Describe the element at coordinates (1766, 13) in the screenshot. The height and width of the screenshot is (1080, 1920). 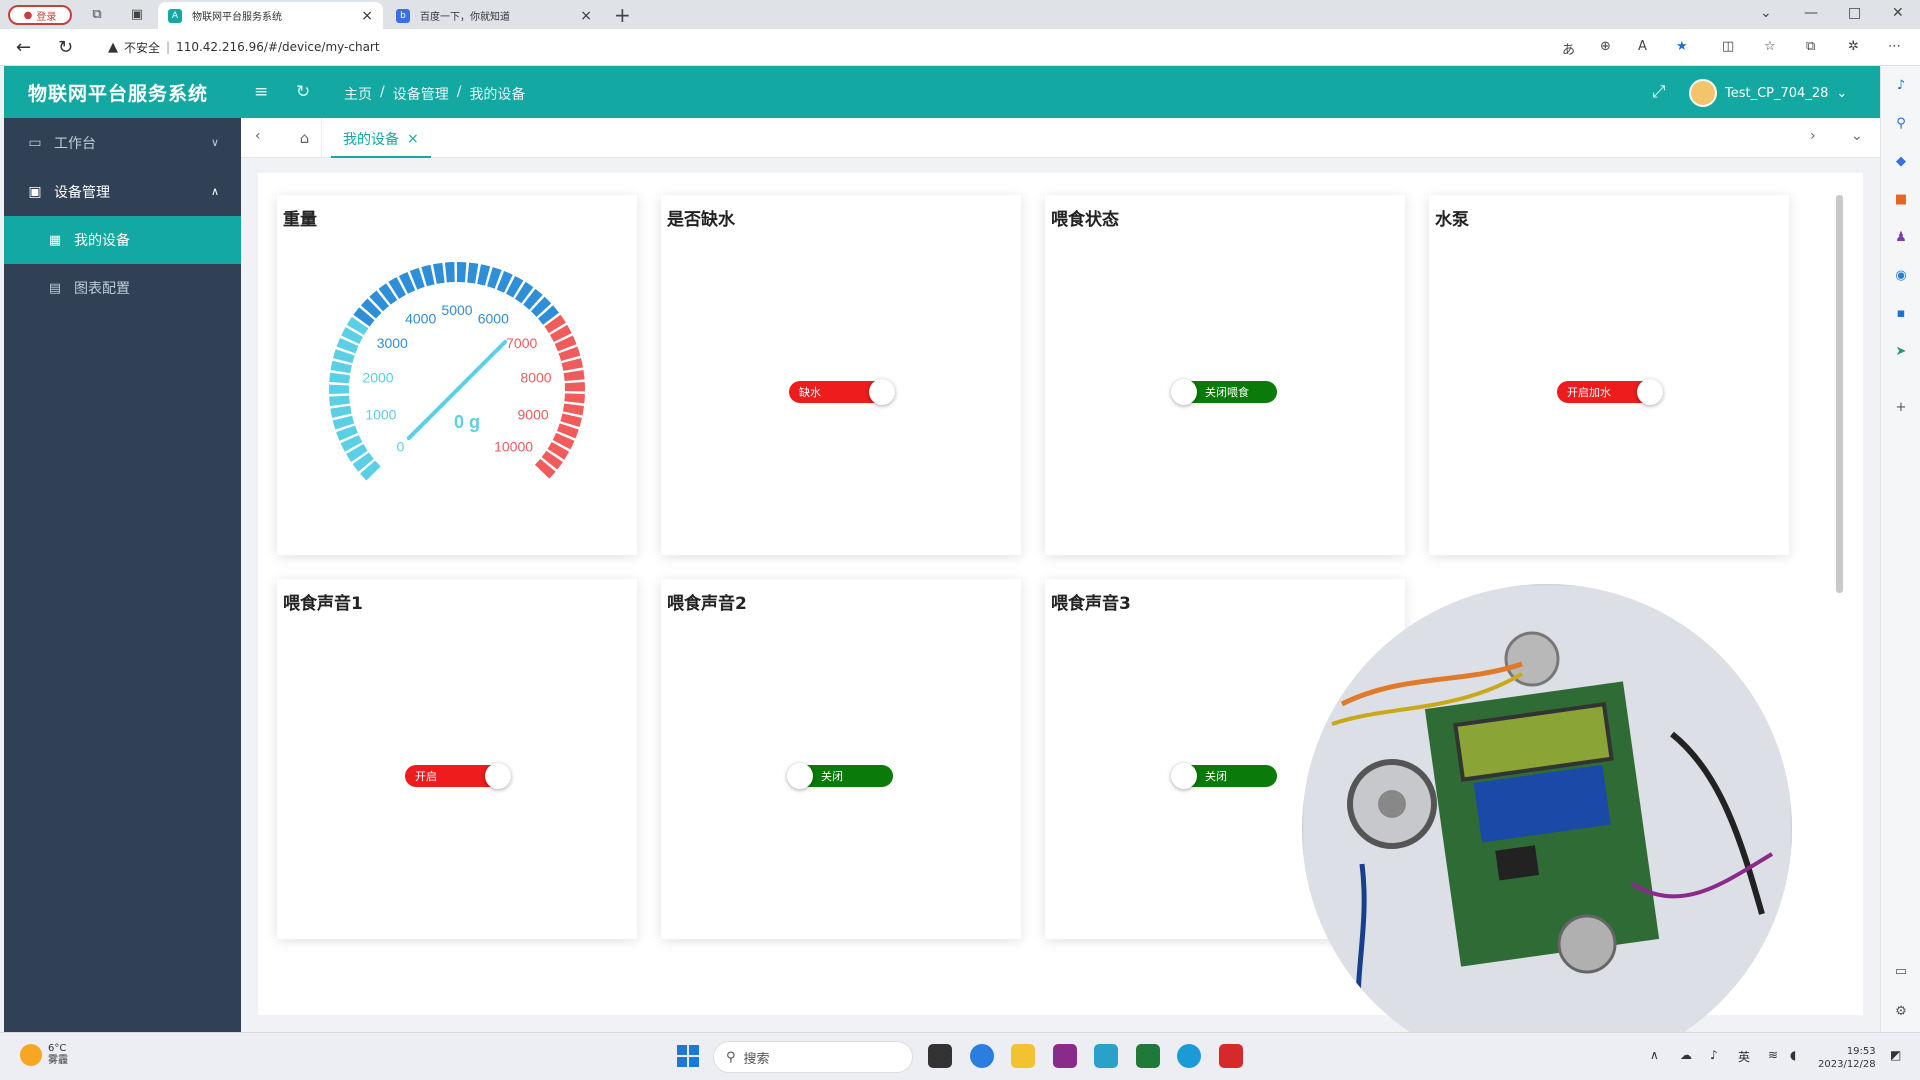
I see `tab-list-chevron-icon: ⌄` at that location.